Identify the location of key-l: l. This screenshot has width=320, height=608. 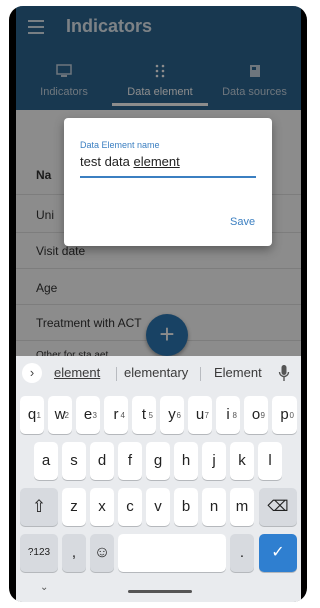
(270, 461).